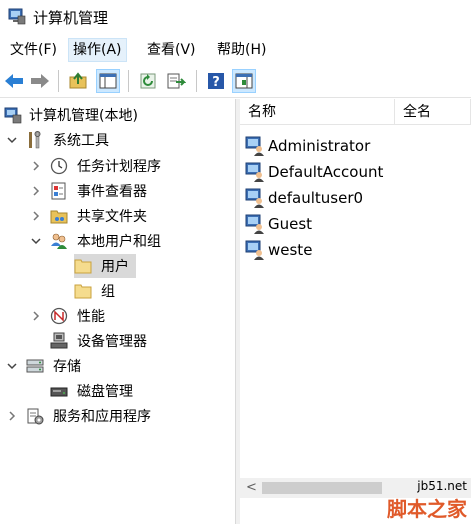 The image size is (471, 524). I want to click on action-pane-icon, so click(244, 81).